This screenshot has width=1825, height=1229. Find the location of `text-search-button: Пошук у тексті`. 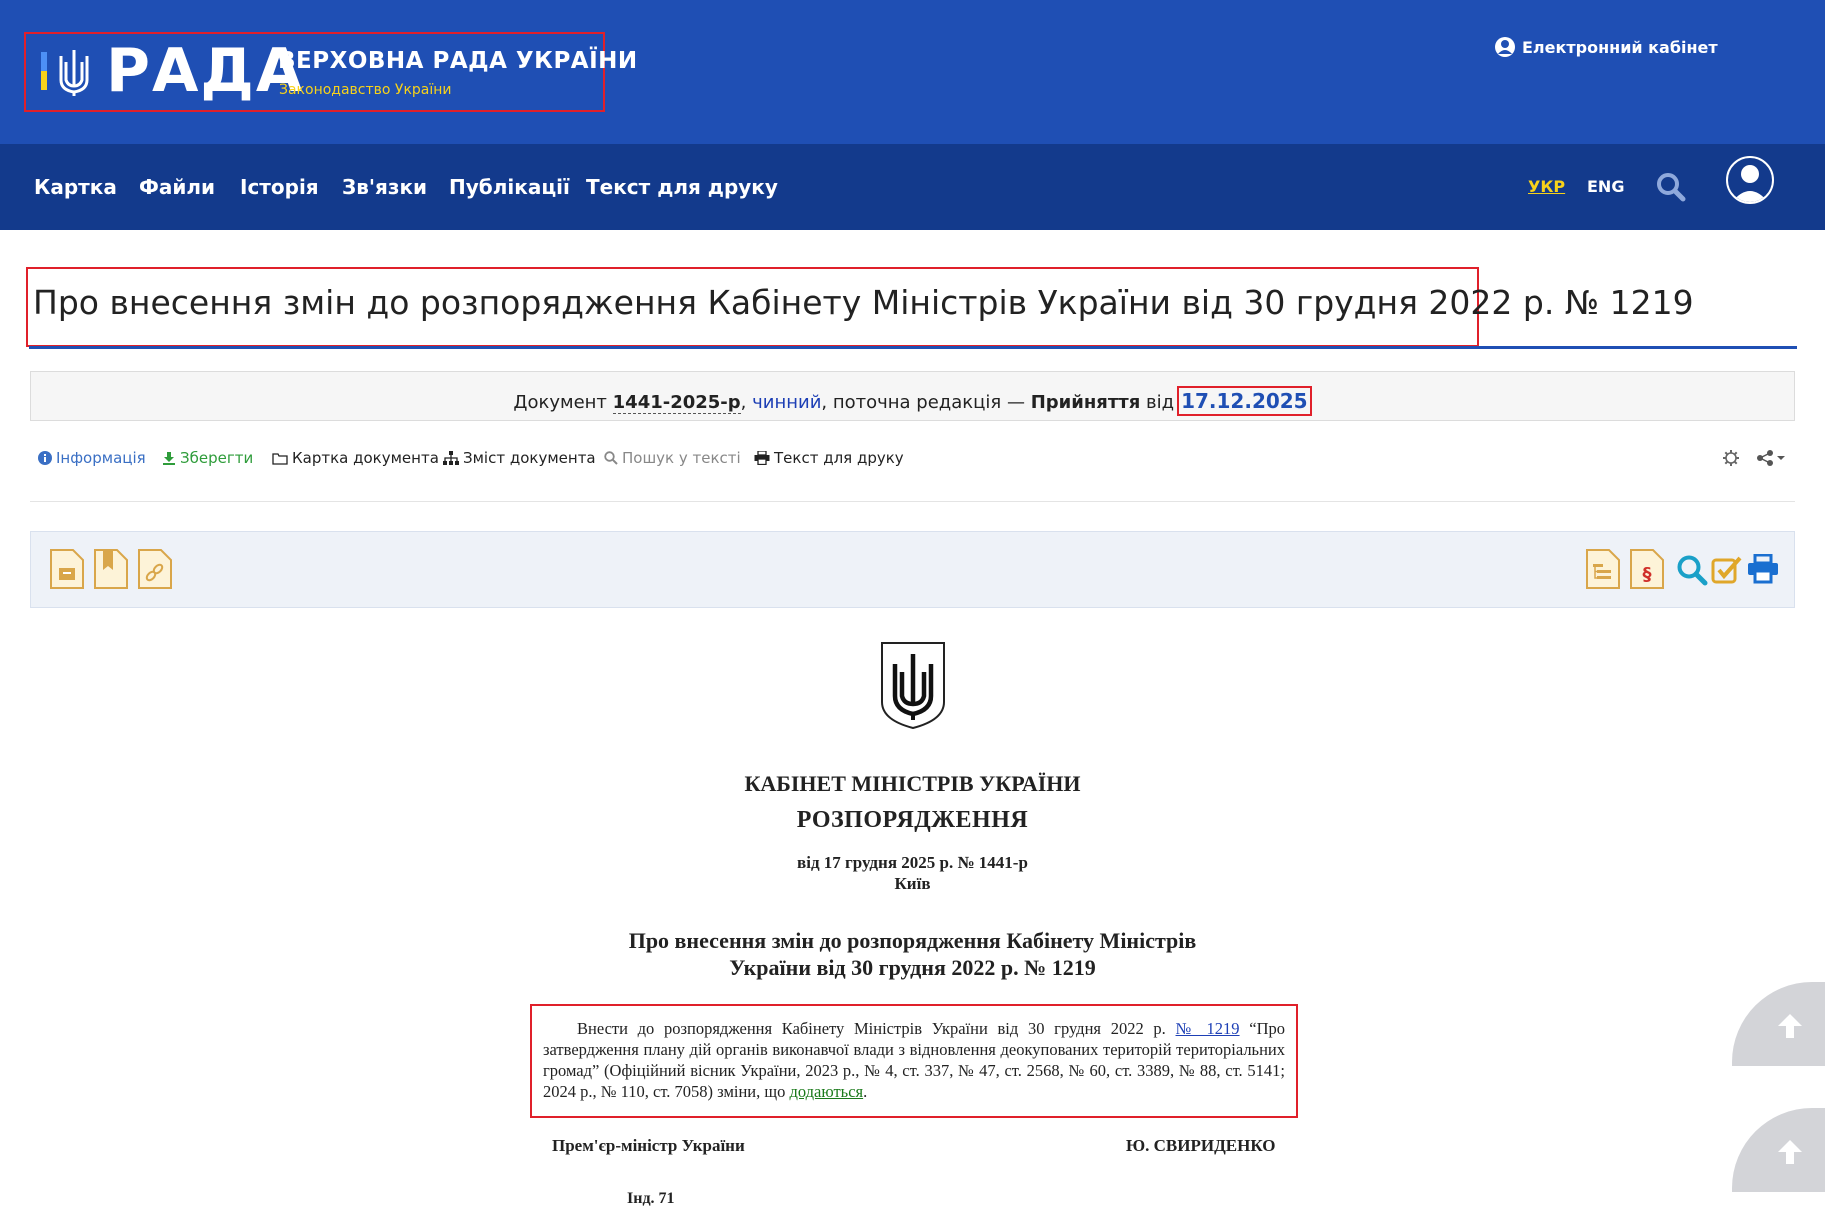

text-search-button: Пошук у тексті is located at coordinates (672, 458).